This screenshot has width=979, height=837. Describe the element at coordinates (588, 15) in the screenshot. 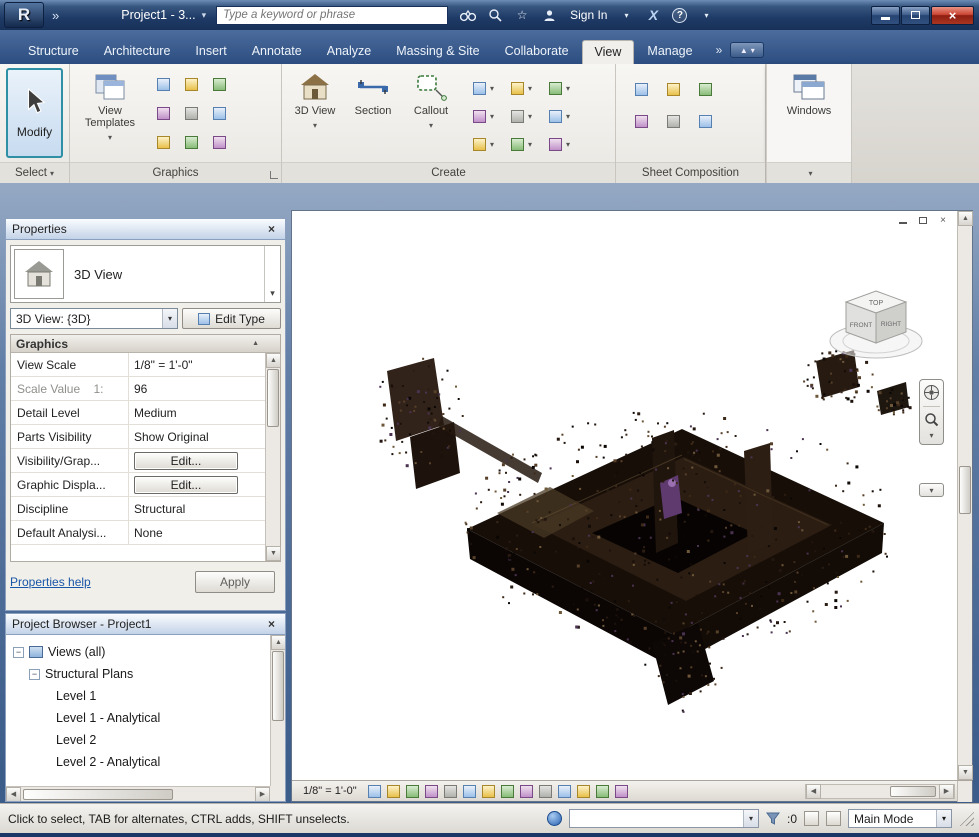

I see `sign-in-label: Sign In` at that location.